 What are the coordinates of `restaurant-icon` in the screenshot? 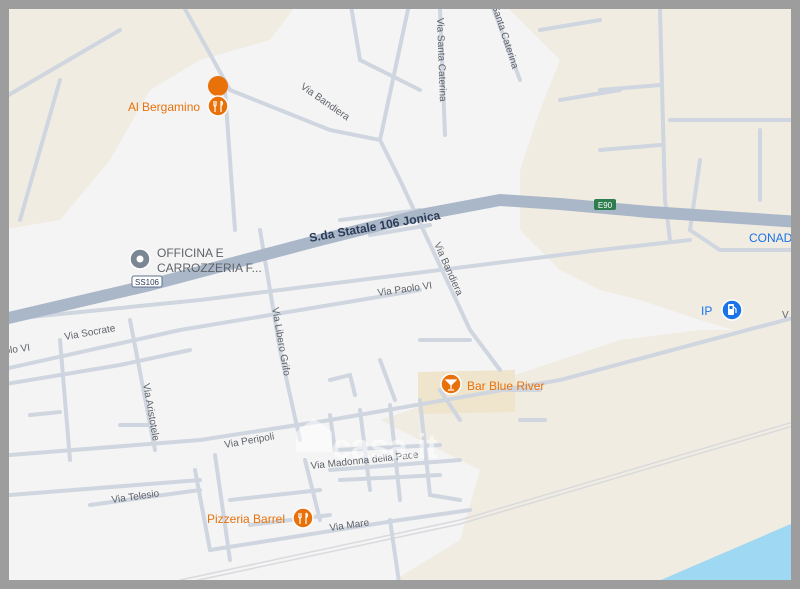 It's located at (303, 518).